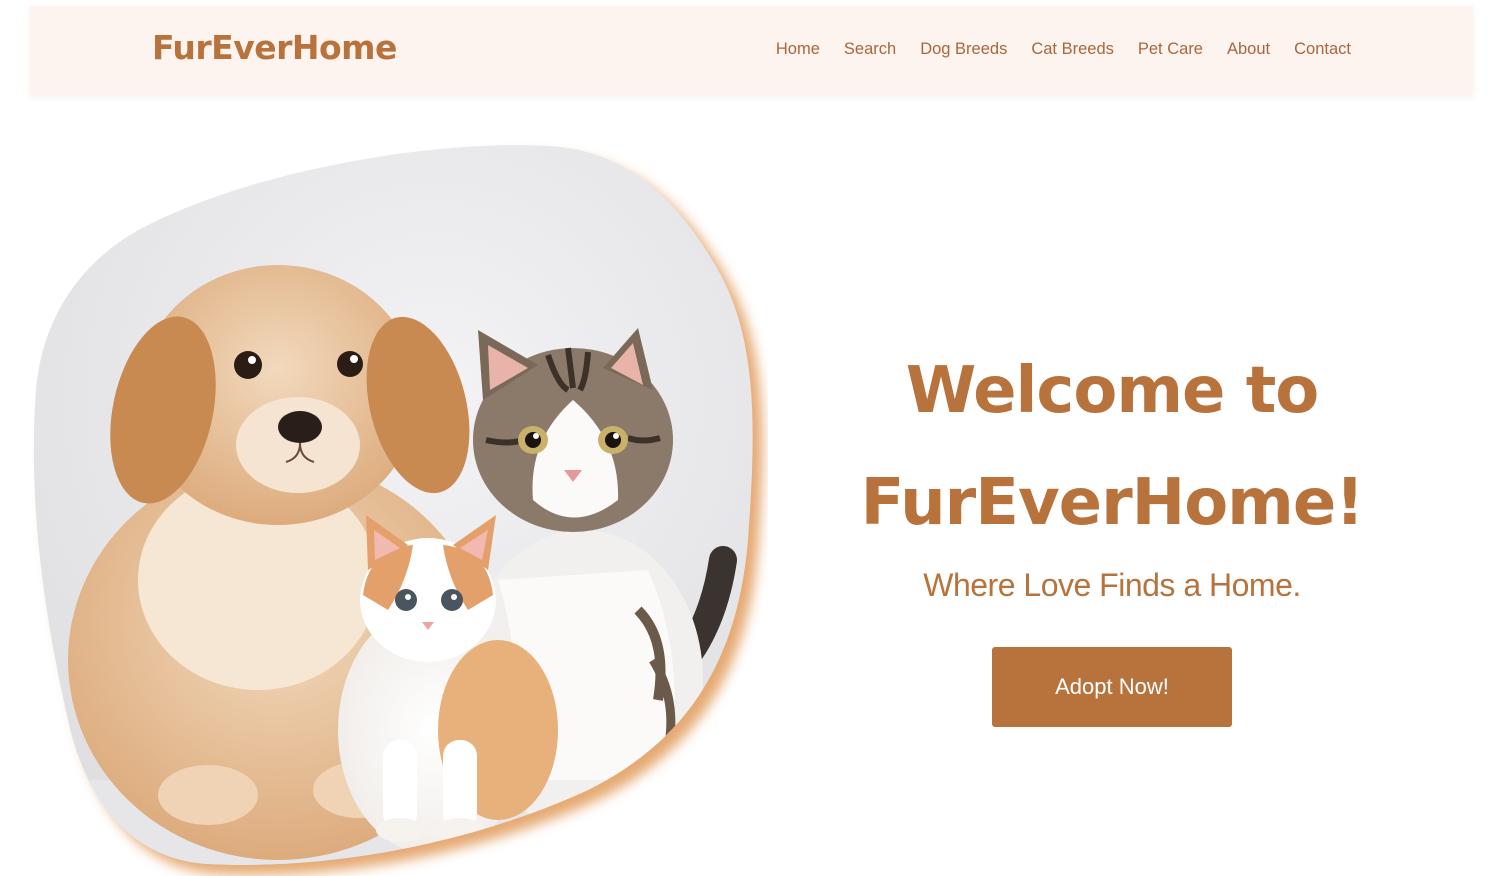 The height and width of the screenshot is (876, 1503). I want to click on hero-headline-line2: FurEverHome!, so click(1112, 503).